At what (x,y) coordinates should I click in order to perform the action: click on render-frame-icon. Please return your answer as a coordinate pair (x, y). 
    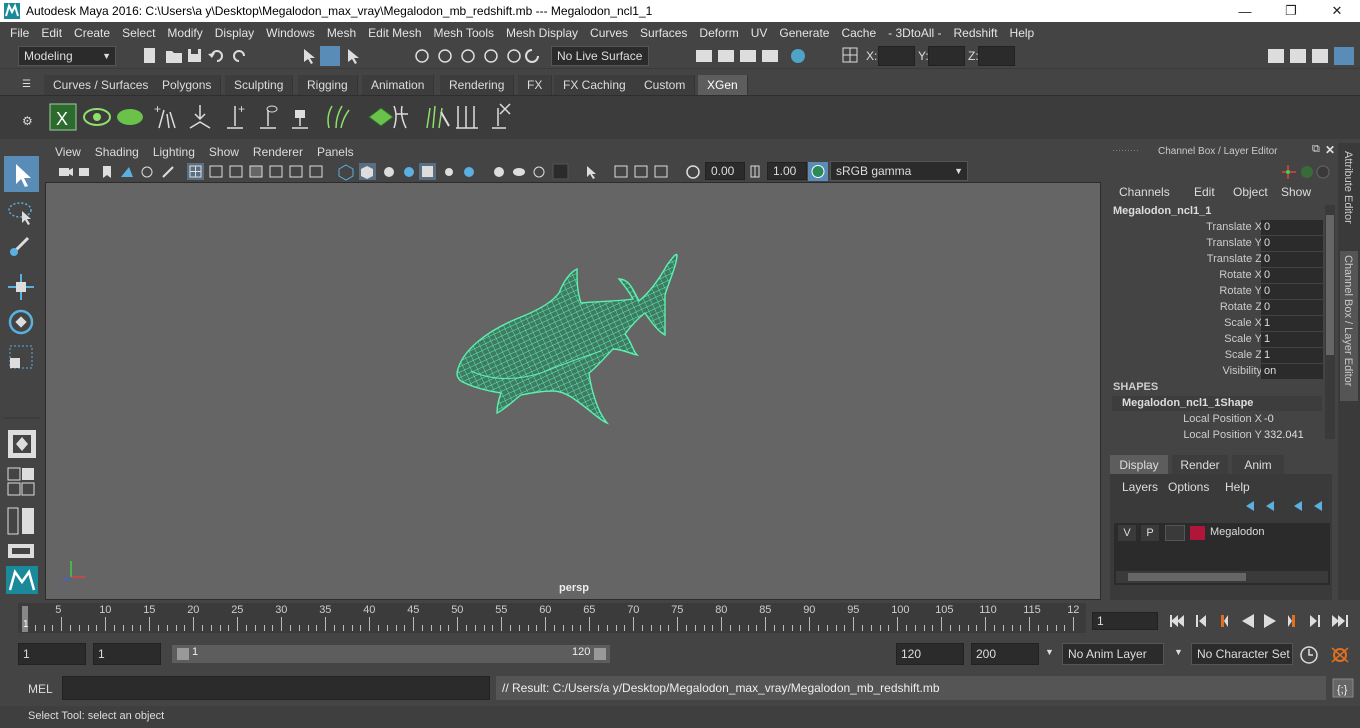
    Looking at the image, I should click on (726, 56).